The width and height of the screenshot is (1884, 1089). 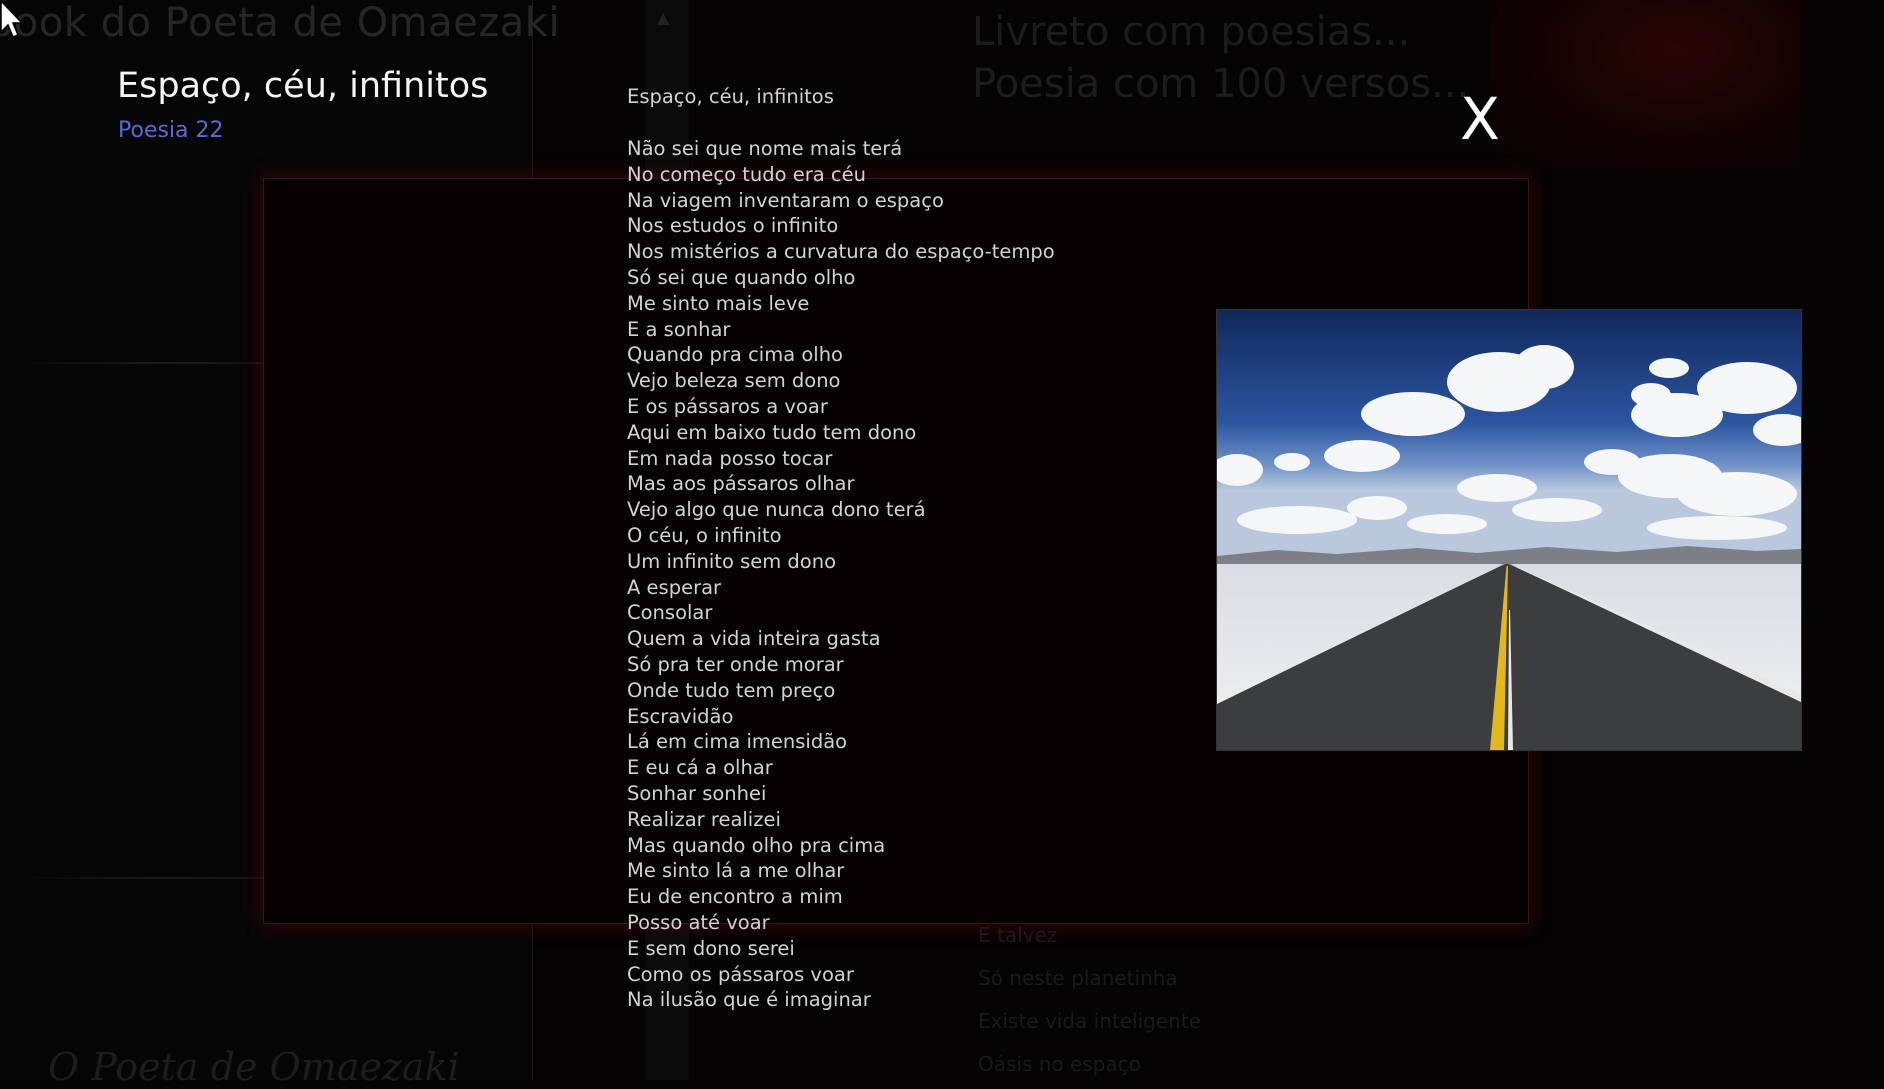 I want to click on poem-line: E sem dono serei, so click(x=711, y=948).